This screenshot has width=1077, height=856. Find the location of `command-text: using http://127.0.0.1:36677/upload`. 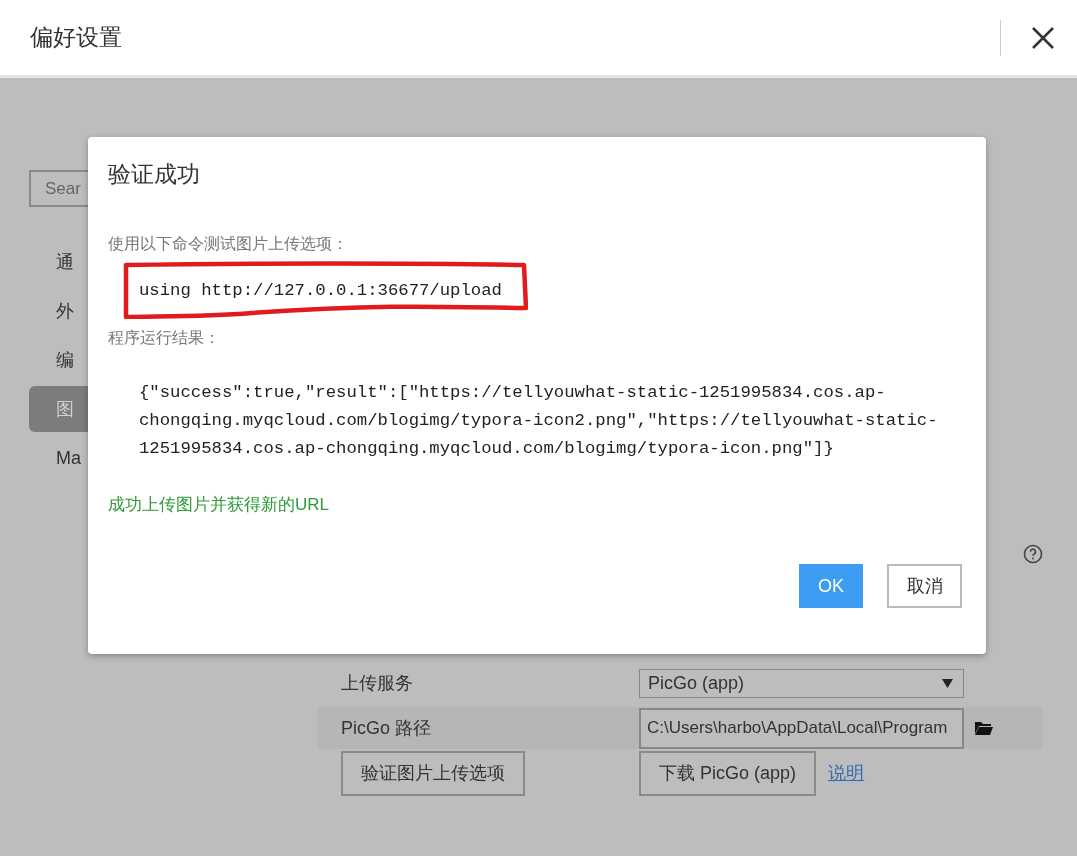

command-text: using http://127.0.0.1:36677/upload is located at coordinates (321, 290).